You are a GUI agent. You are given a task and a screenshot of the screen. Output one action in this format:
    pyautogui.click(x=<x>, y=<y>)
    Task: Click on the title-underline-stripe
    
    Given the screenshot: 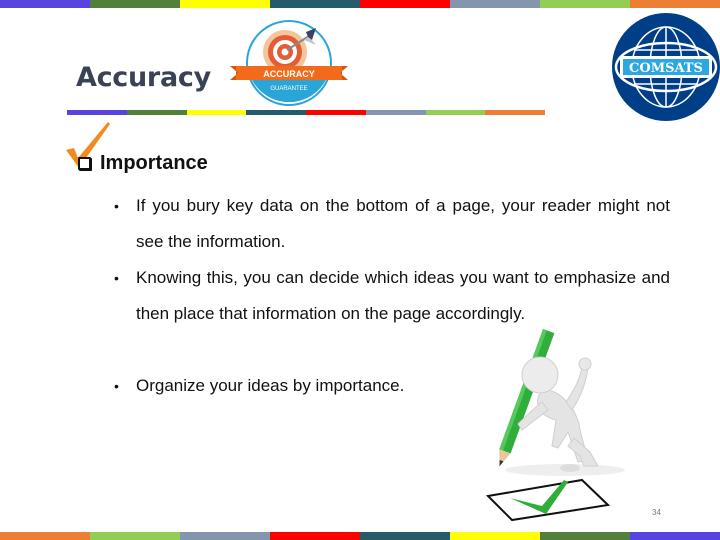 What is the action you would take?
    pyautogui.click(x=306, y=112)
    